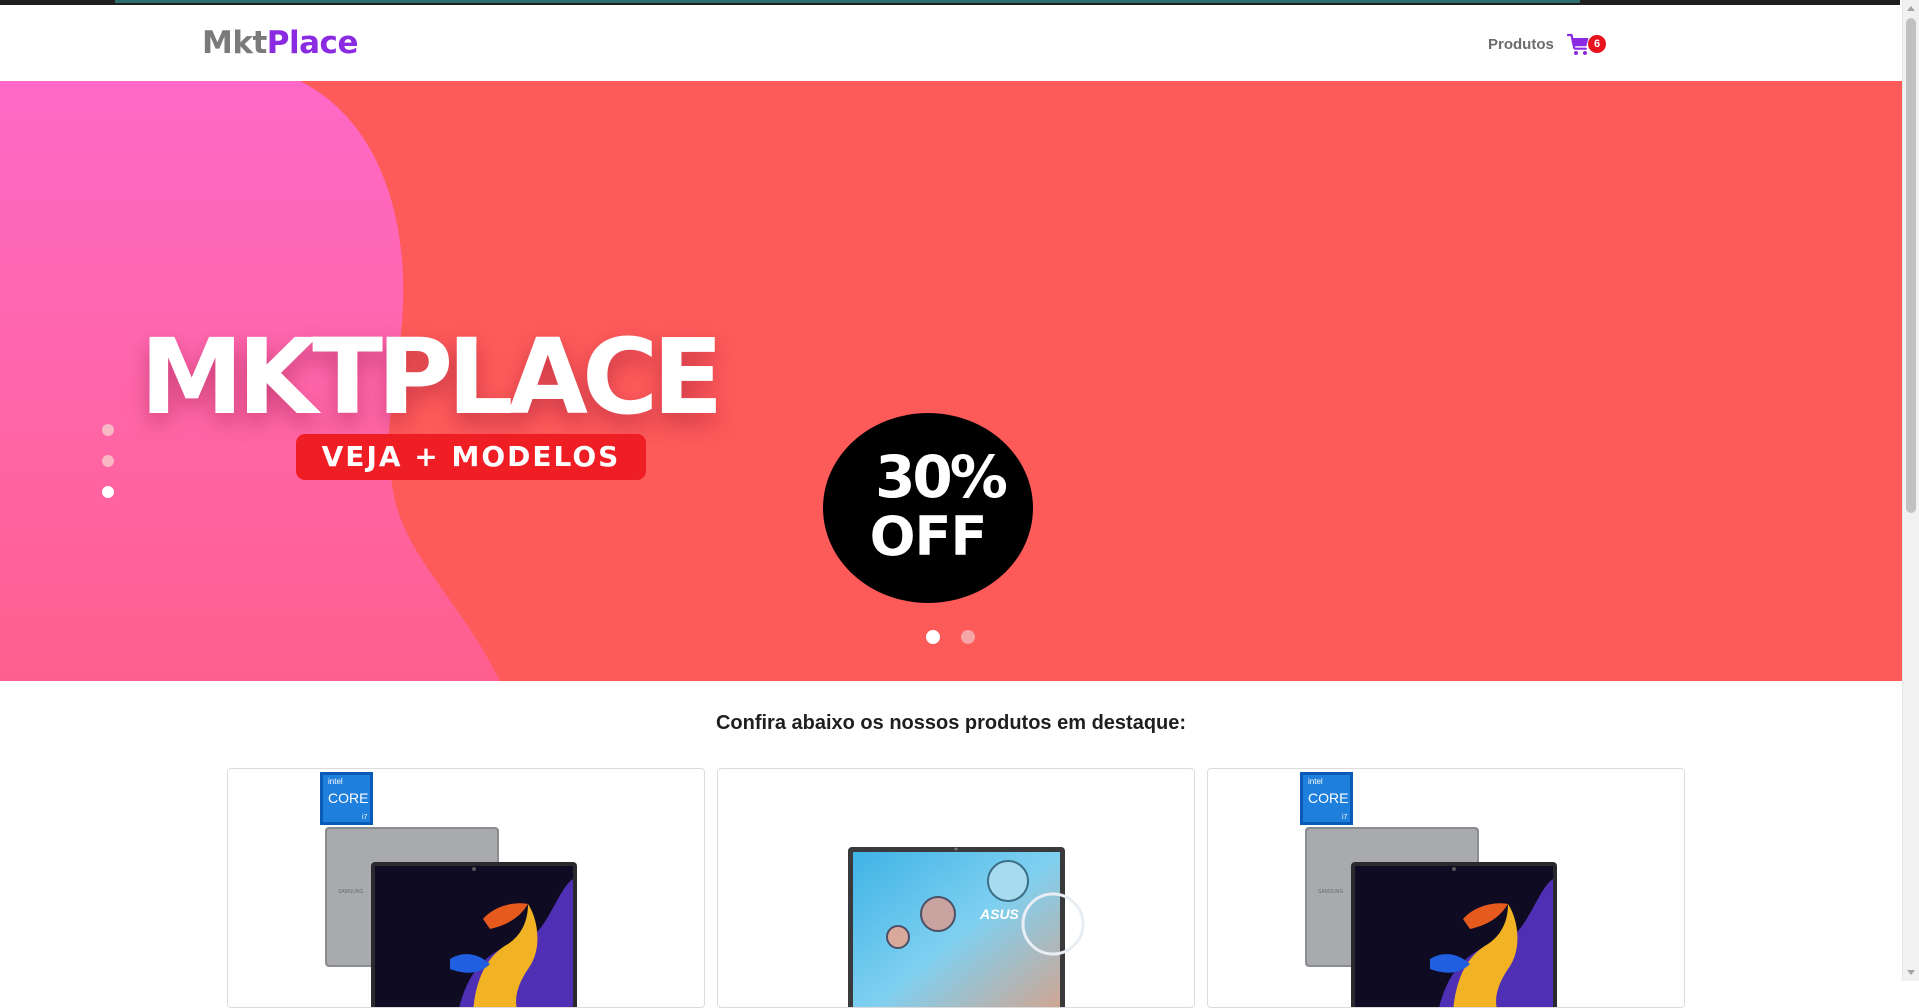 This screenshot has height=1008, width=1919. I want to click on brand-logo: MktPlace, so click(280, 43).